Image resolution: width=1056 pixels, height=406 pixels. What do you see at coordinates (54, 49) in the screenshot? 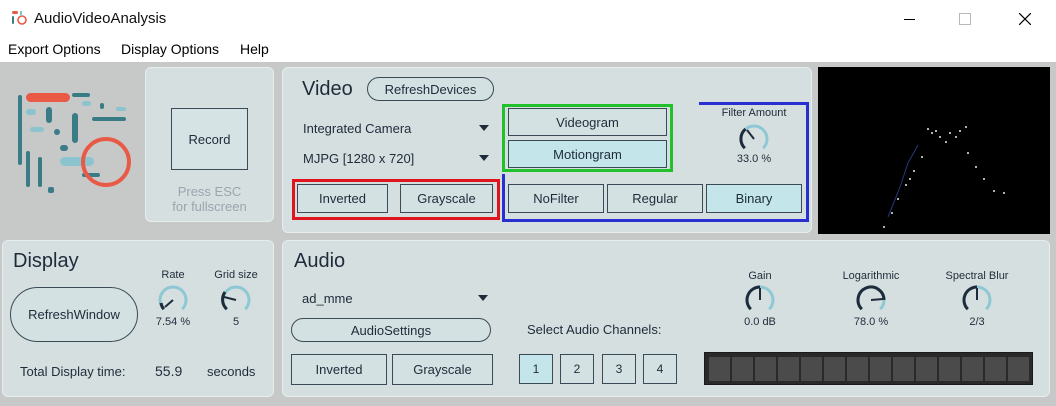
I see `menu-export-options: Export Options` at bounding box center [54, 49].